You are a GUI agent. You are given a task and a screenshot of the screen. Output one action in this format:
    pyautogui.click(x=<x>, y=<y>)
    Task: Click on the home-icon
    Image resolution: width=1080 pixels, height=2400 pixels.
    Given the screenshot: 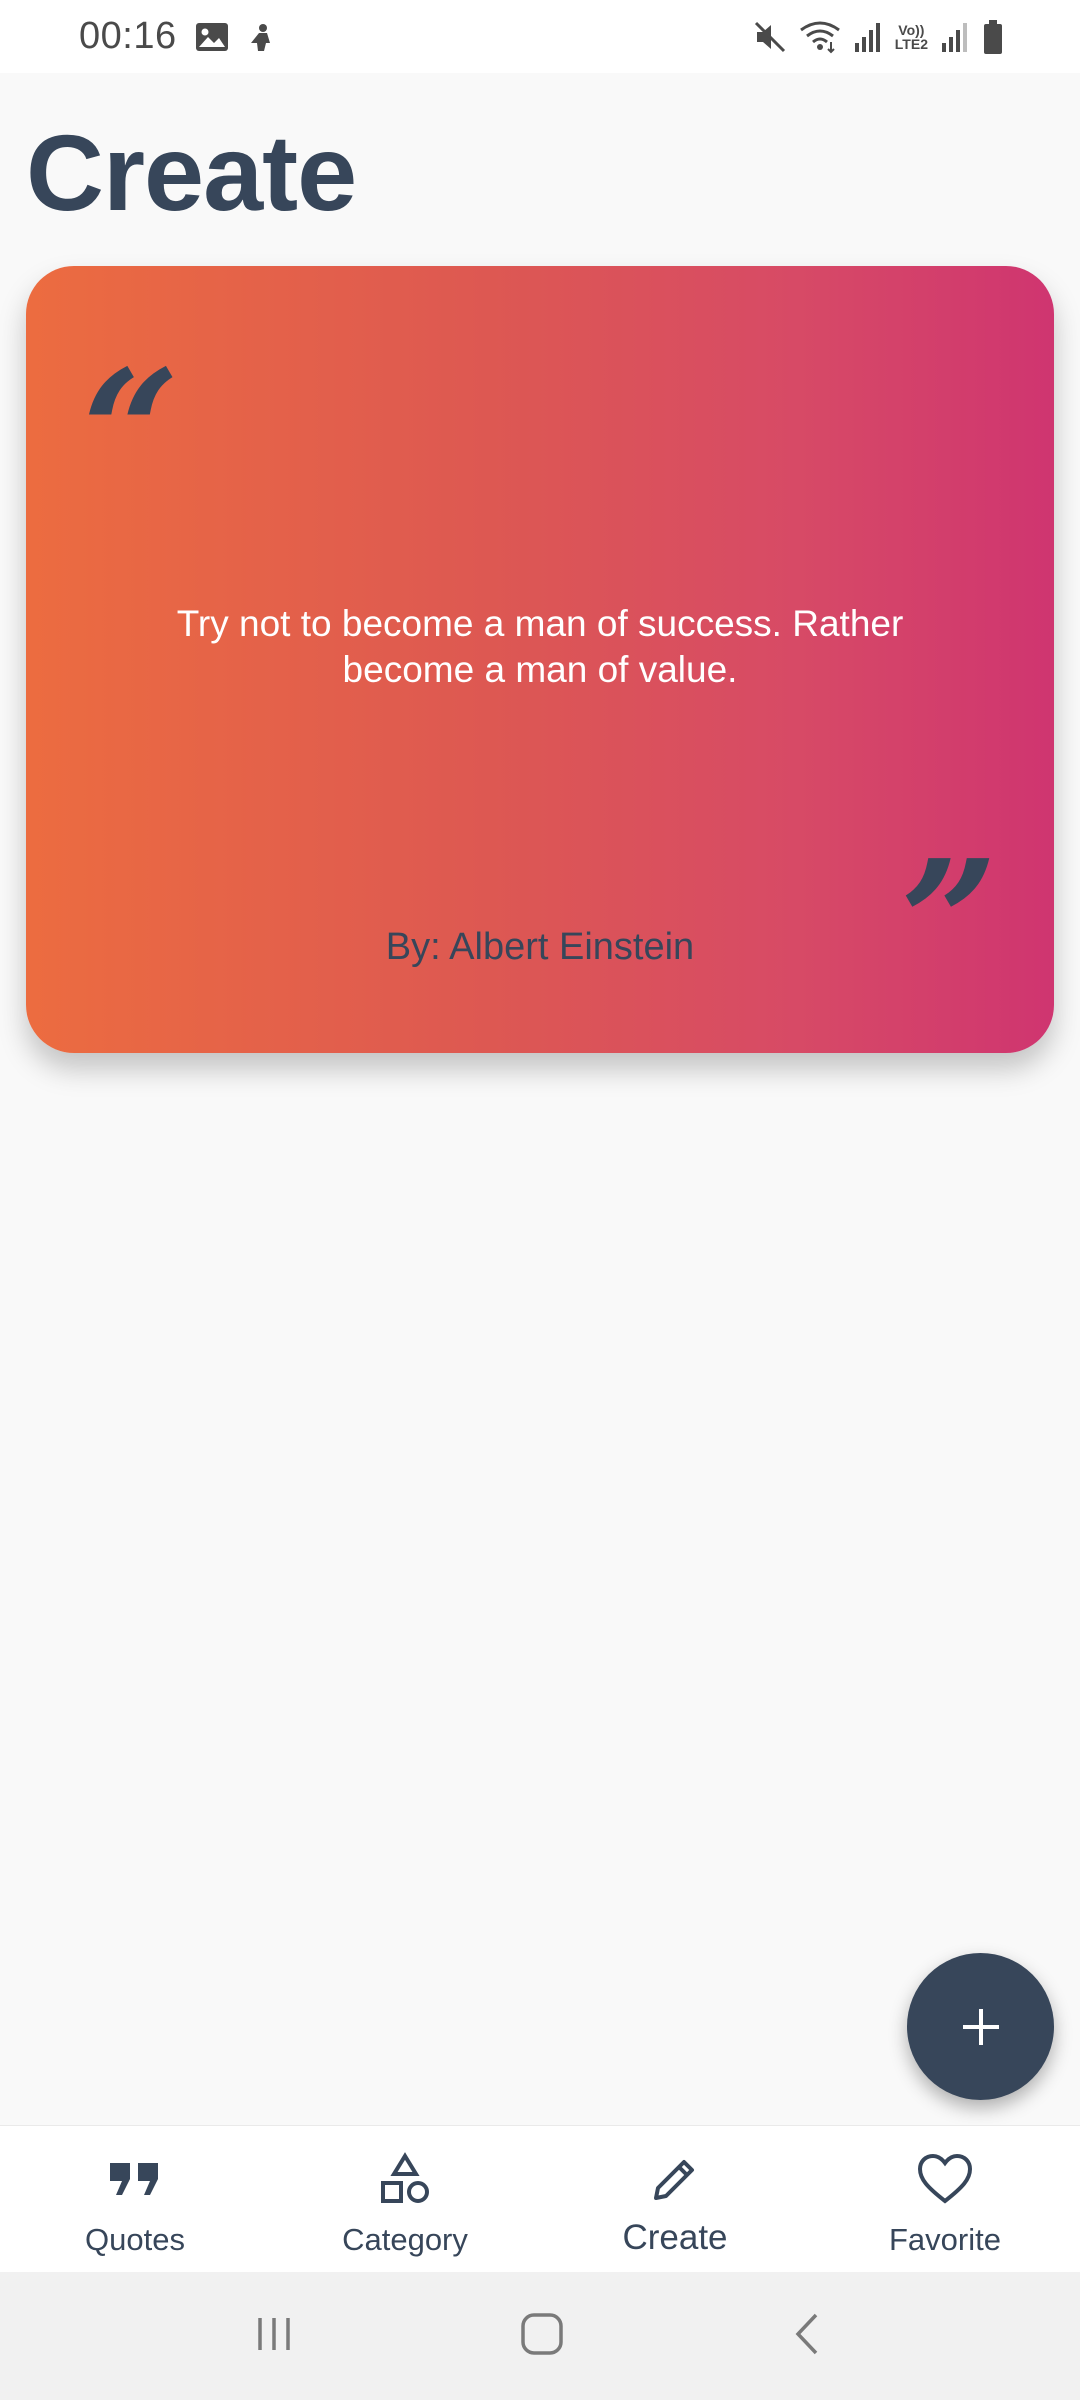 What is the action you would take?
    pyautogui.click(x=542, y=2336)
    